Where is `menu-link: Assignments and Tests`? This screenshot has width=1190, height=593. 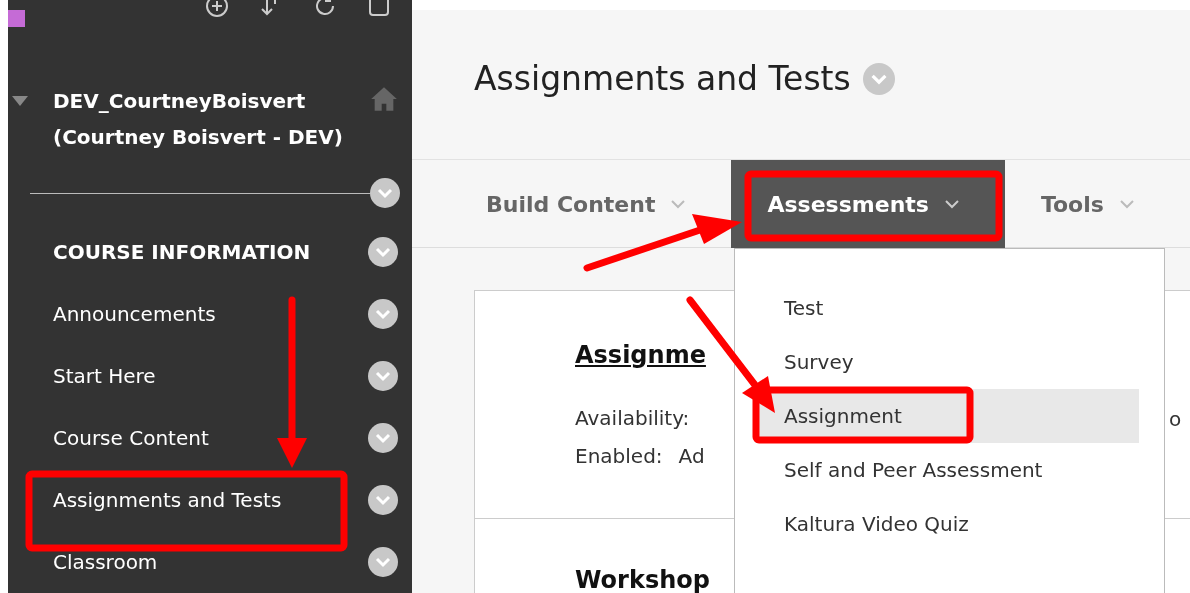
menu-link: Assignments and Tests is located at coordinates (167, 500).